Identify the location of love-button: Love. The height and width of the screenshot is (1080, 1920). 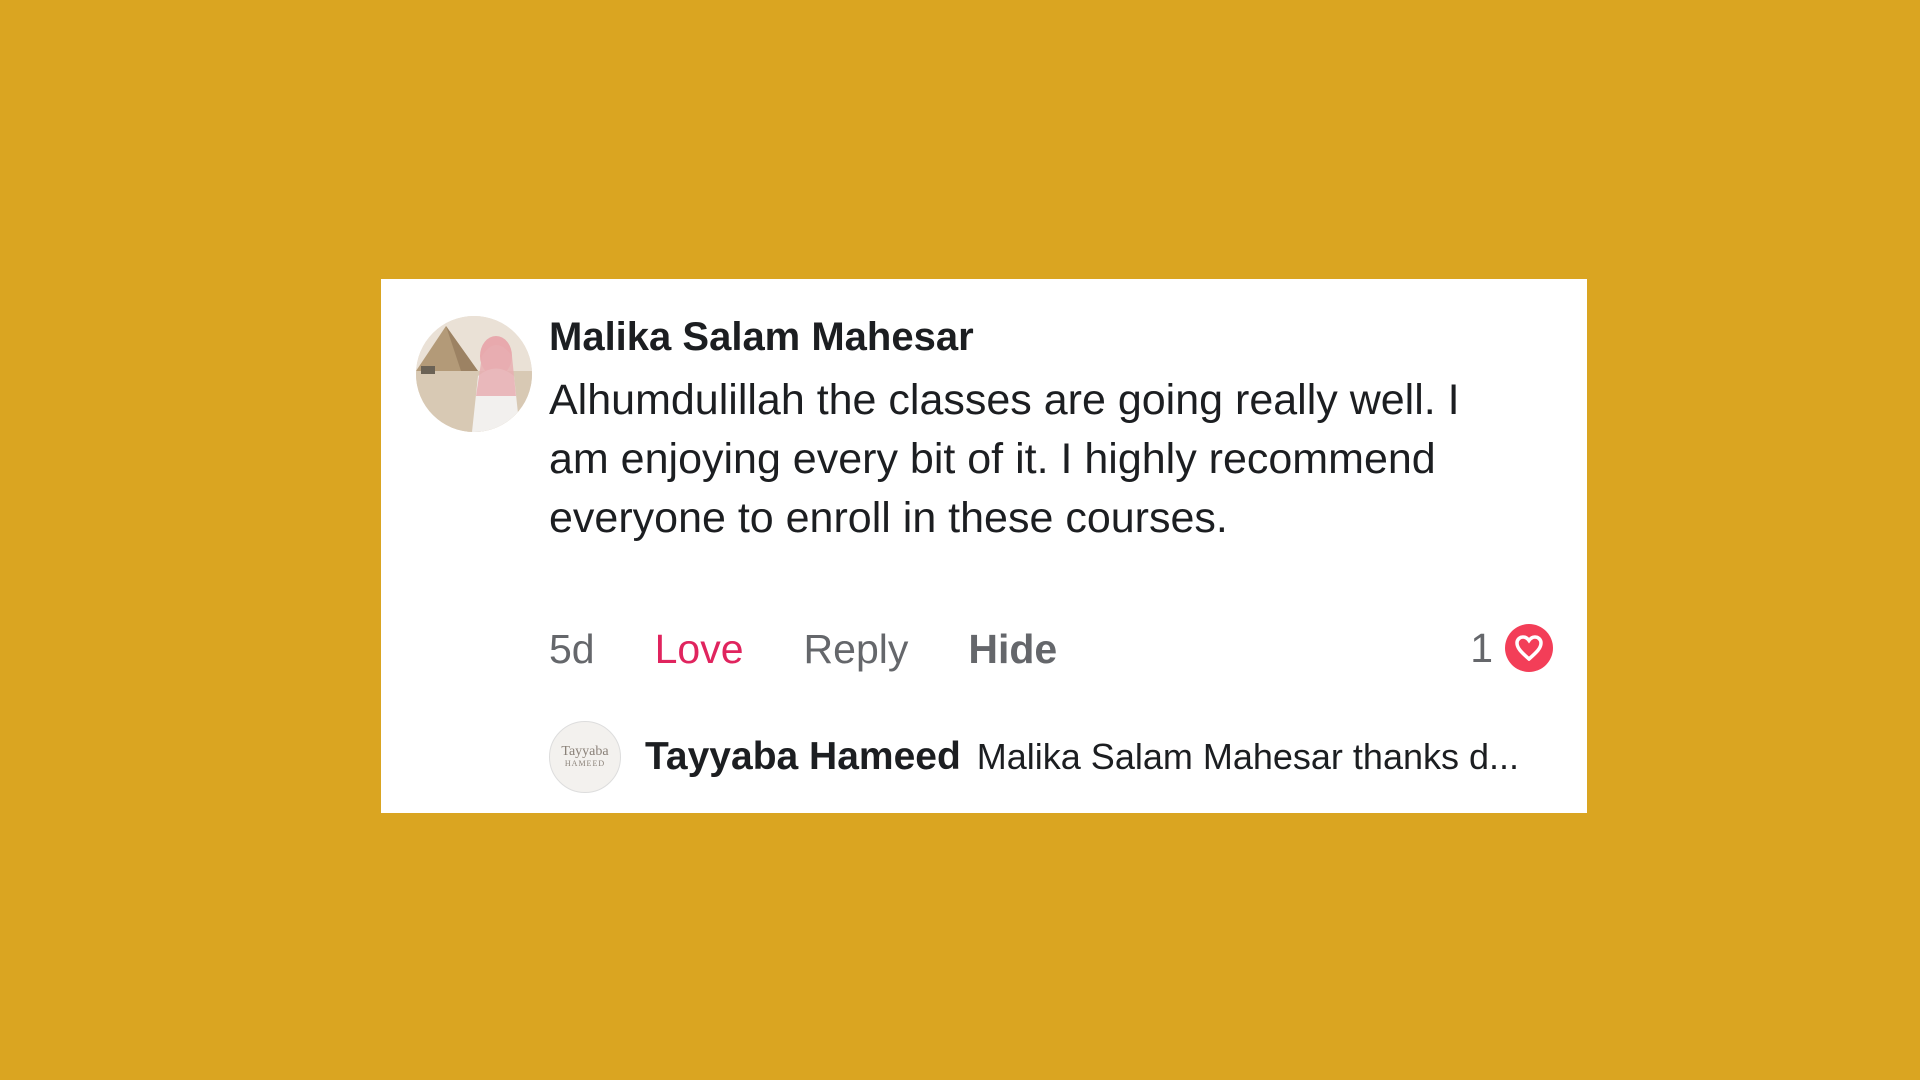
(699, 649).